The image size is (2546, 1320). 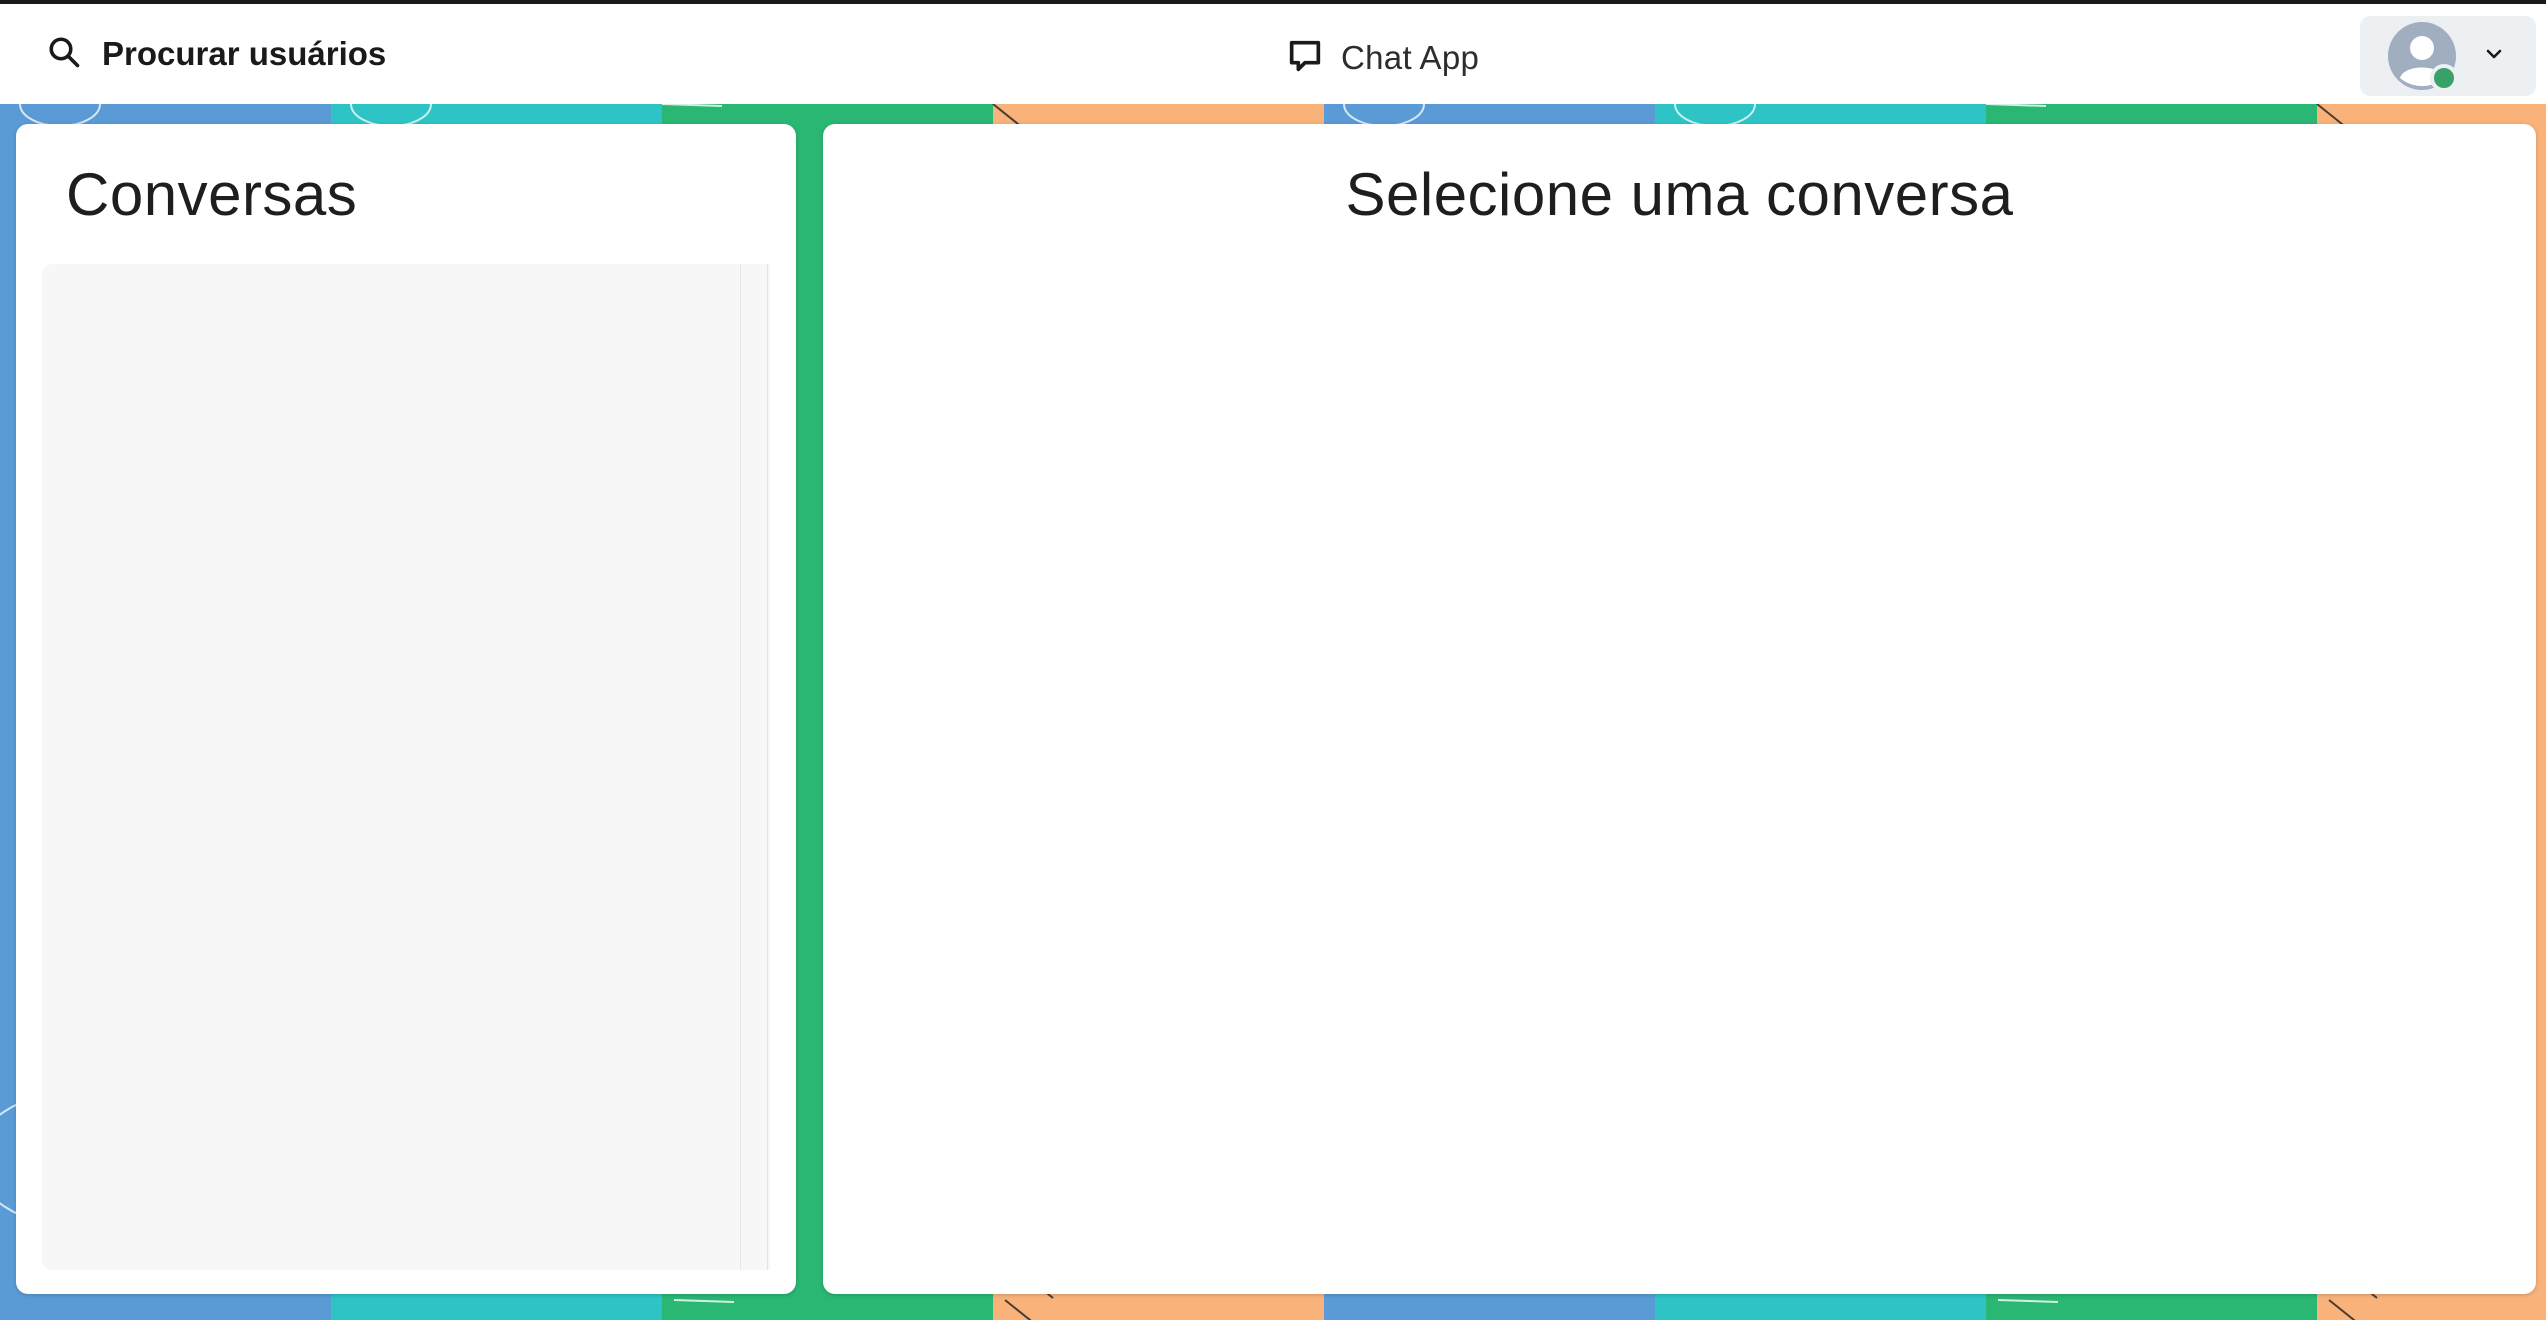 I want to click on user-menu-button, so click(x=2448, y=56).